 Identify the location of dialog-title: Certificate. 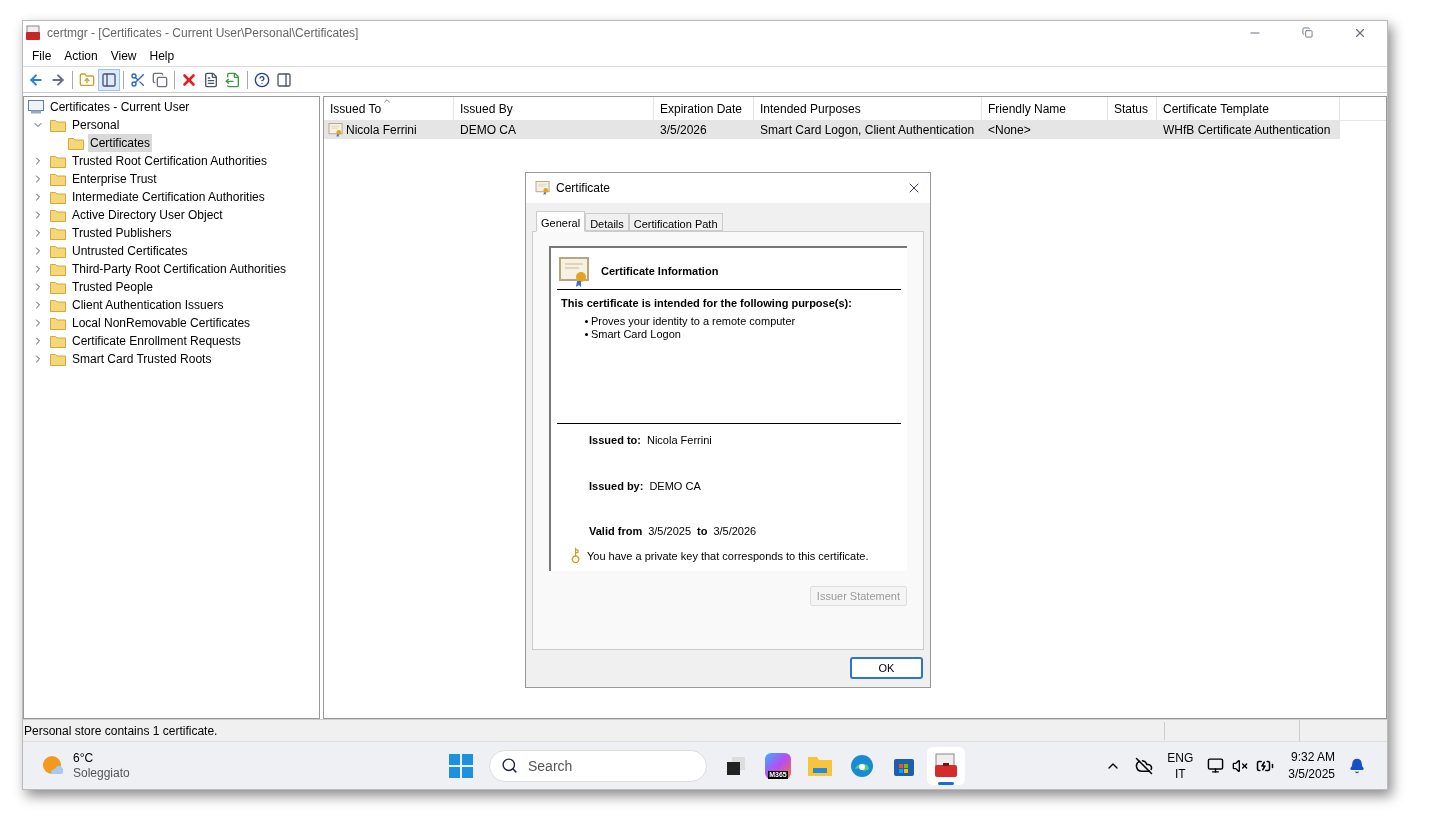
(583, 188).